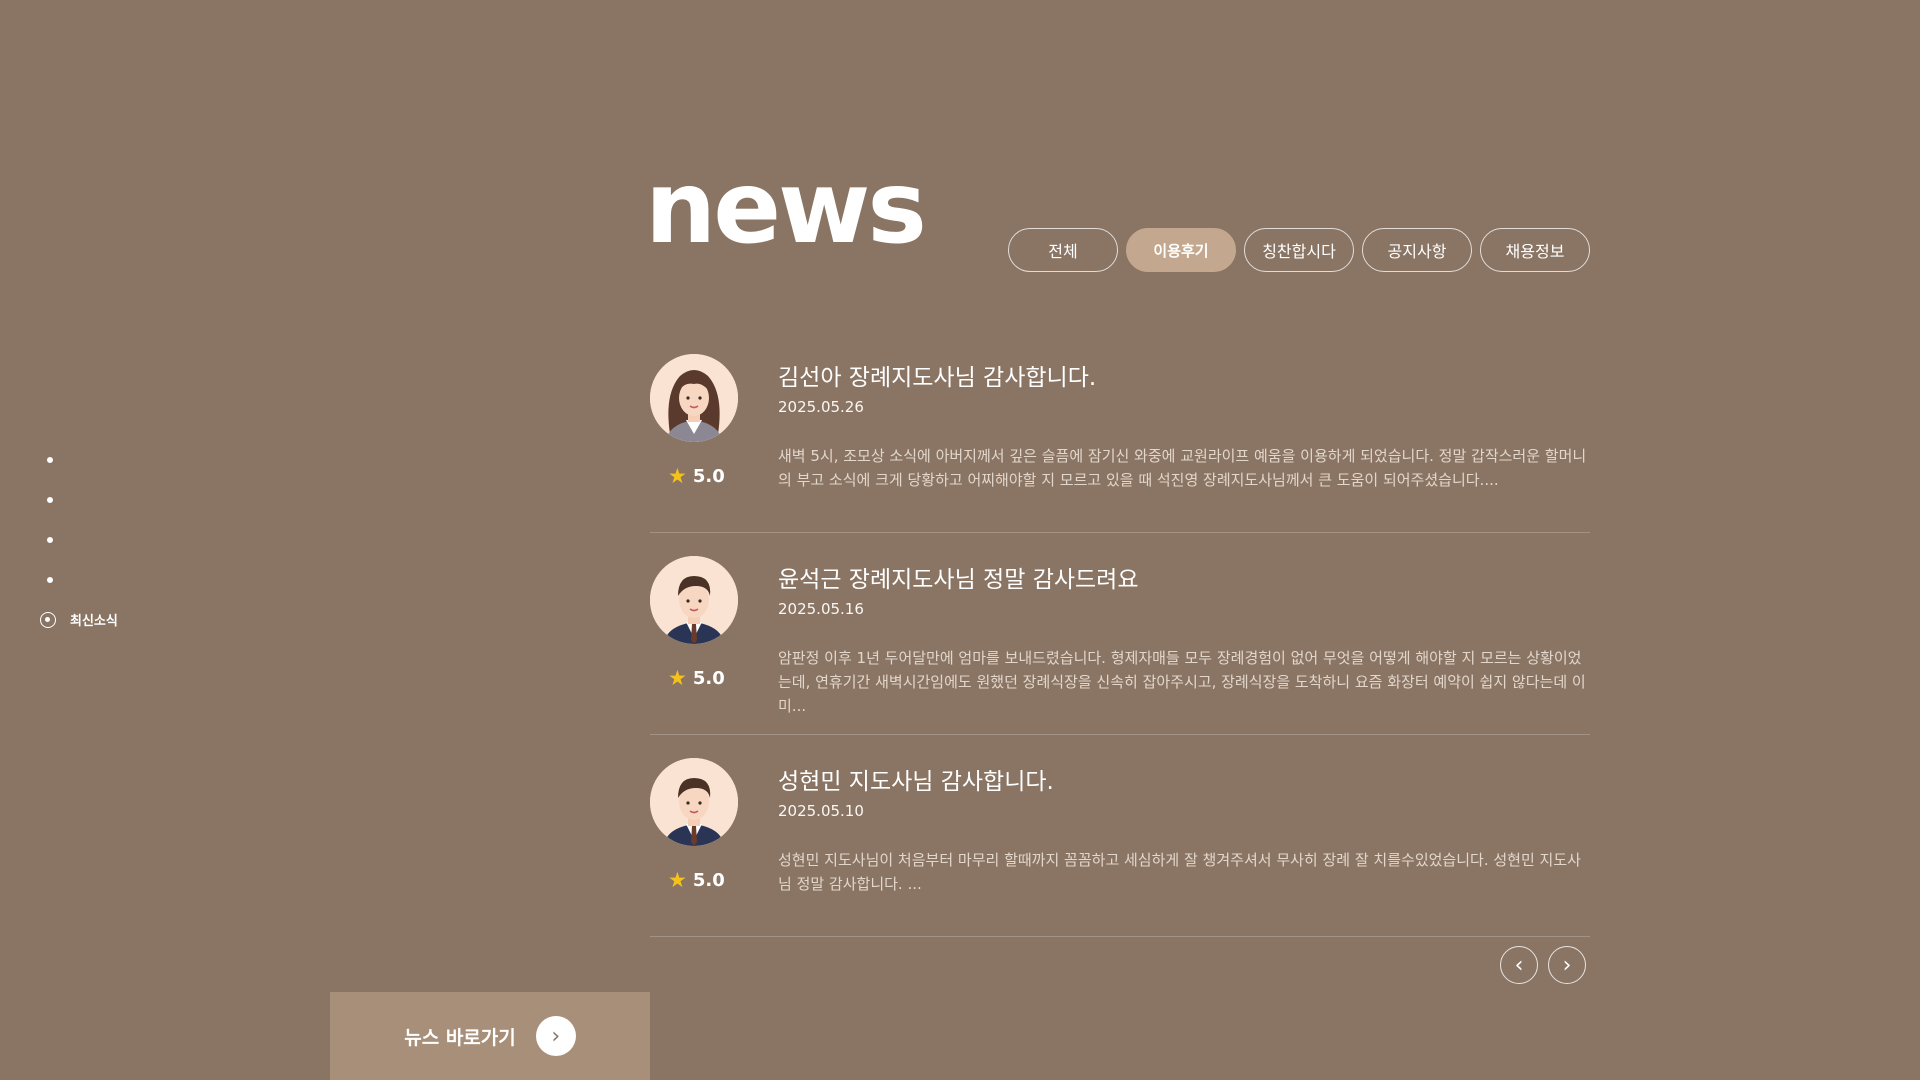 This screenshot has height=1080, width=1920. What do you see at coordinates (786, 207) in the screenshot?
I see `page-title: news` at bounding box center [786, 207].